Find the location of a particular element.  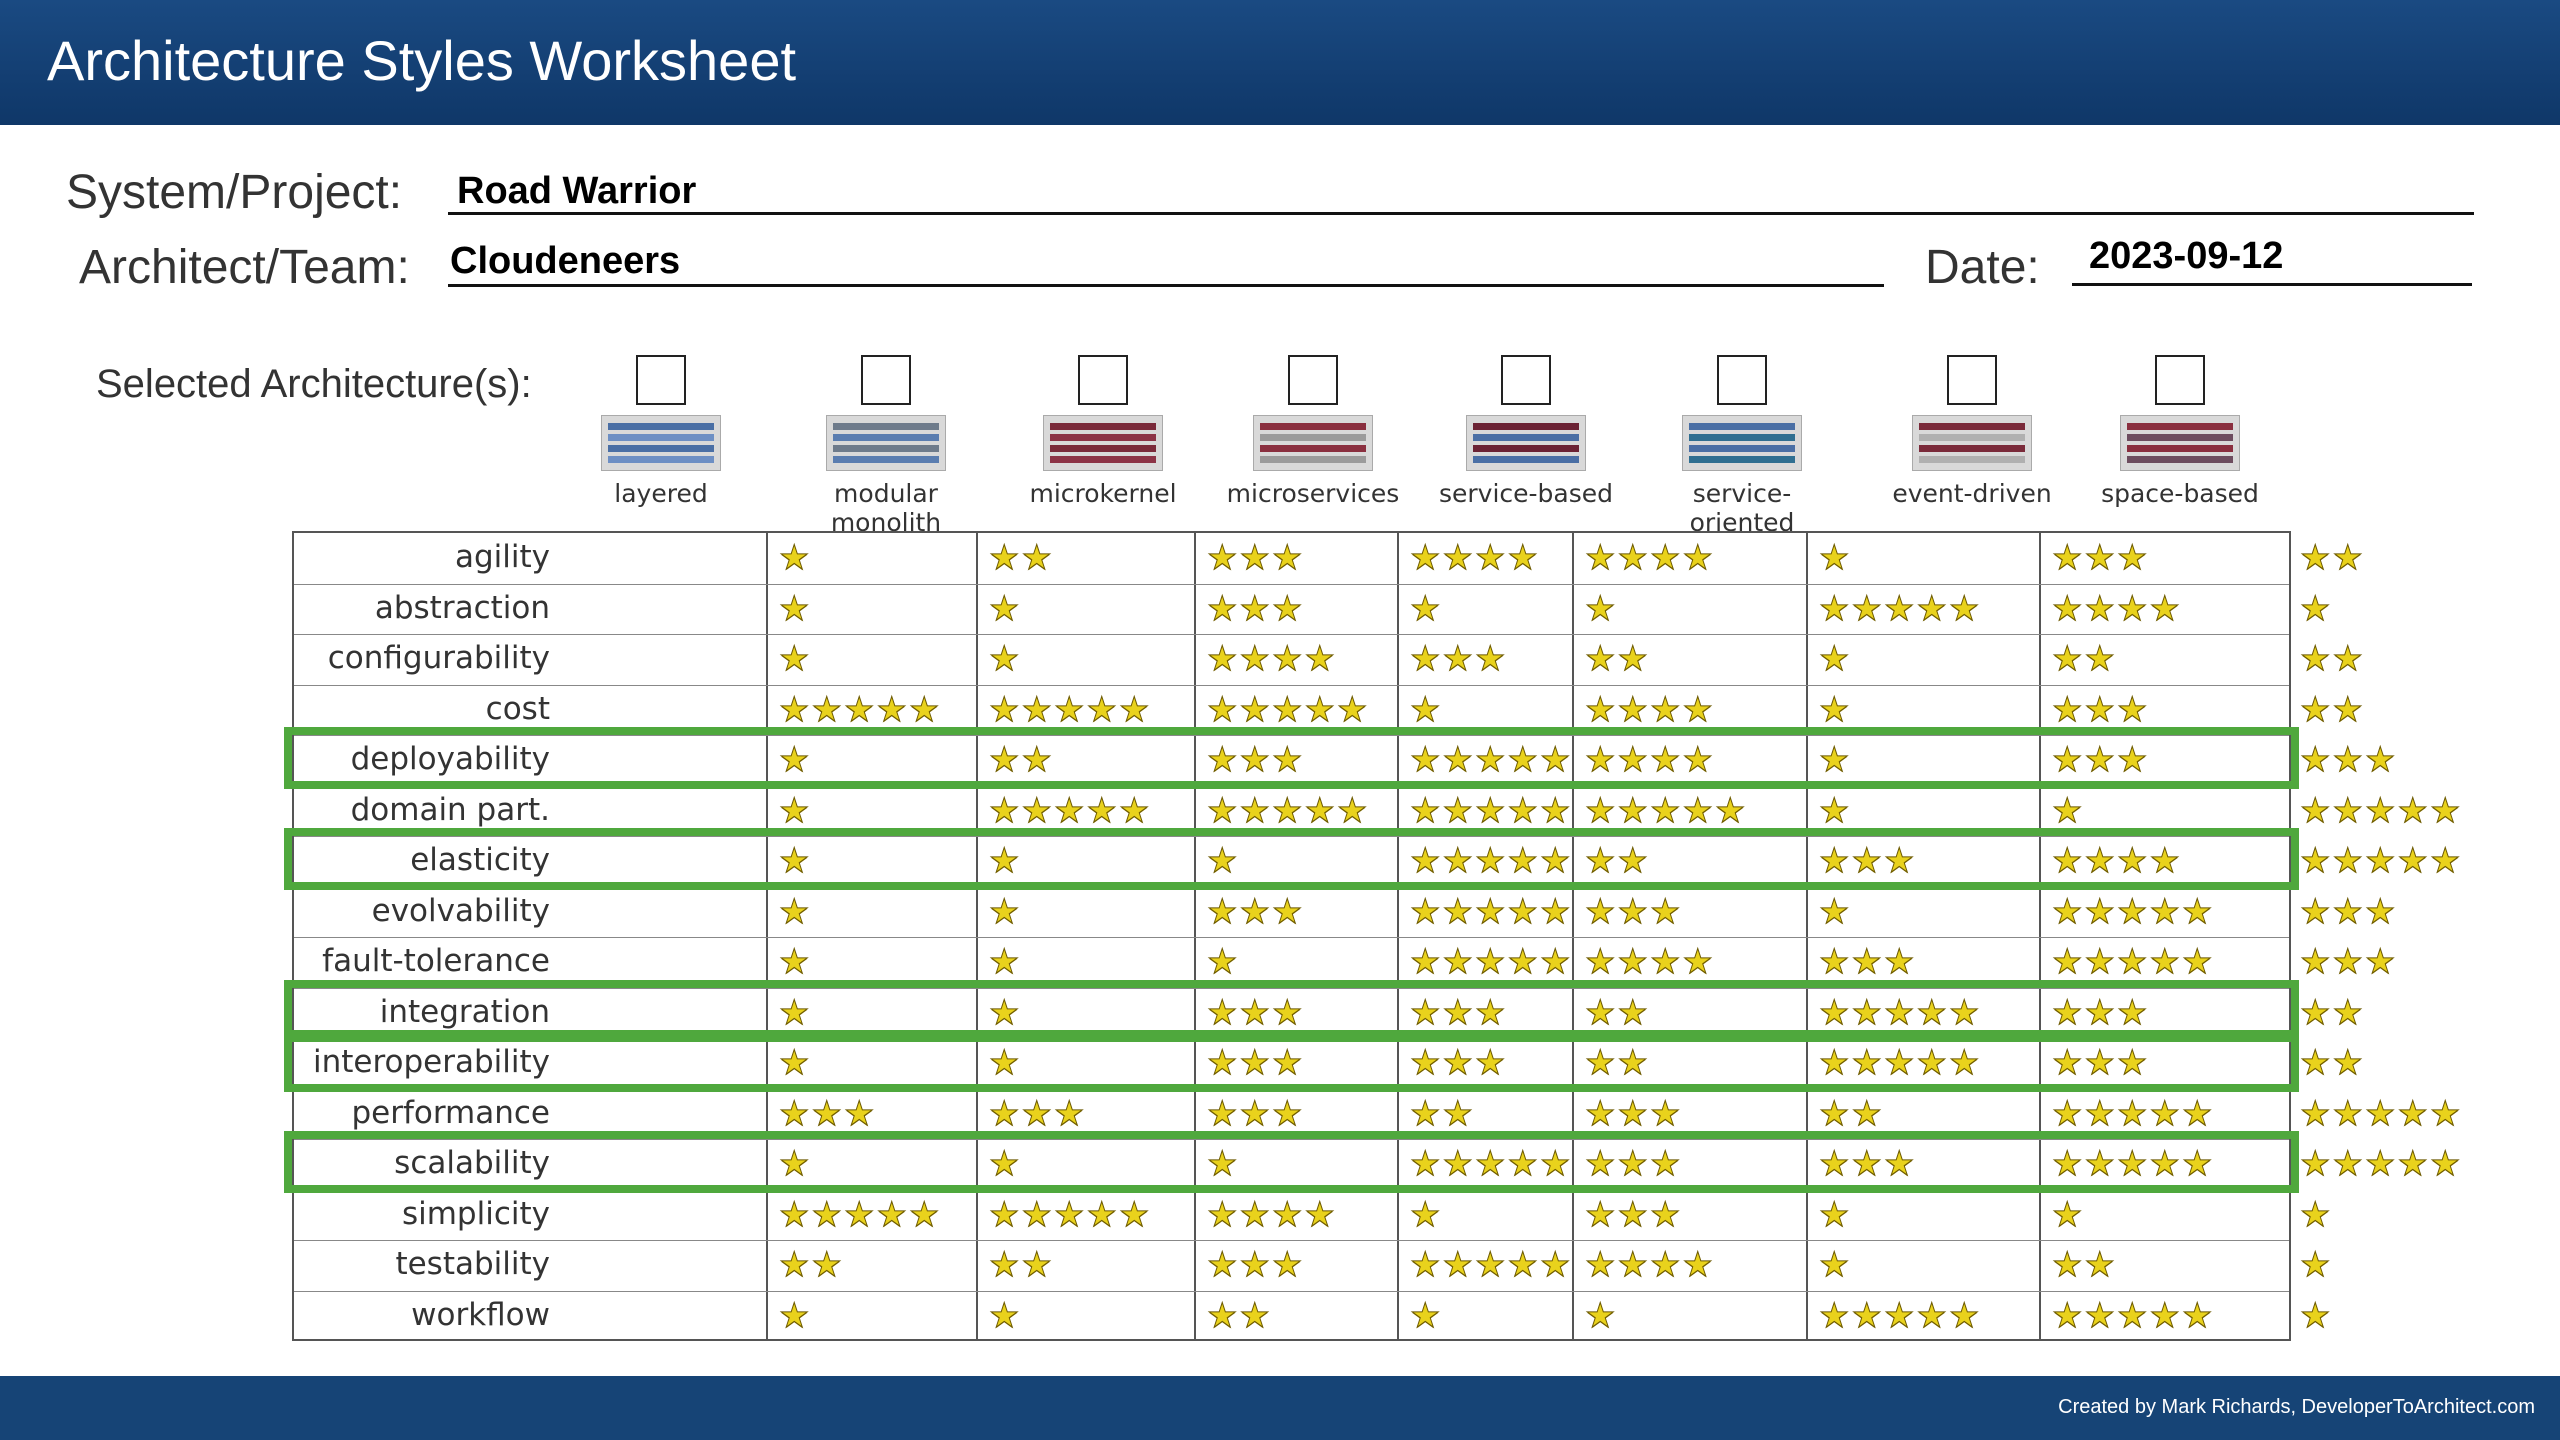

date-field-underline is located at coordinates (2272, 284).